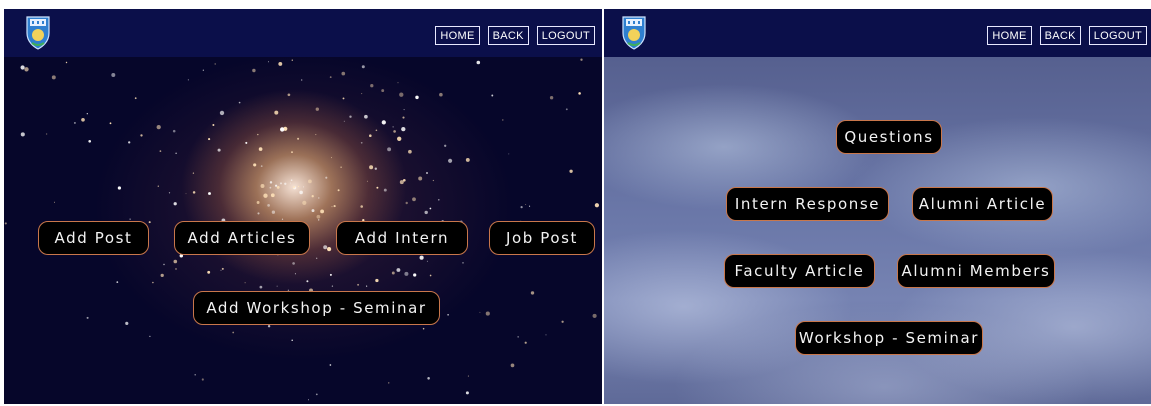 This screenshot has width=1151, height=406. What do you see at coordinates (542, 238) in the screenshot?
I see `job-post-button: Job Post` at bounding box center [542, 238].